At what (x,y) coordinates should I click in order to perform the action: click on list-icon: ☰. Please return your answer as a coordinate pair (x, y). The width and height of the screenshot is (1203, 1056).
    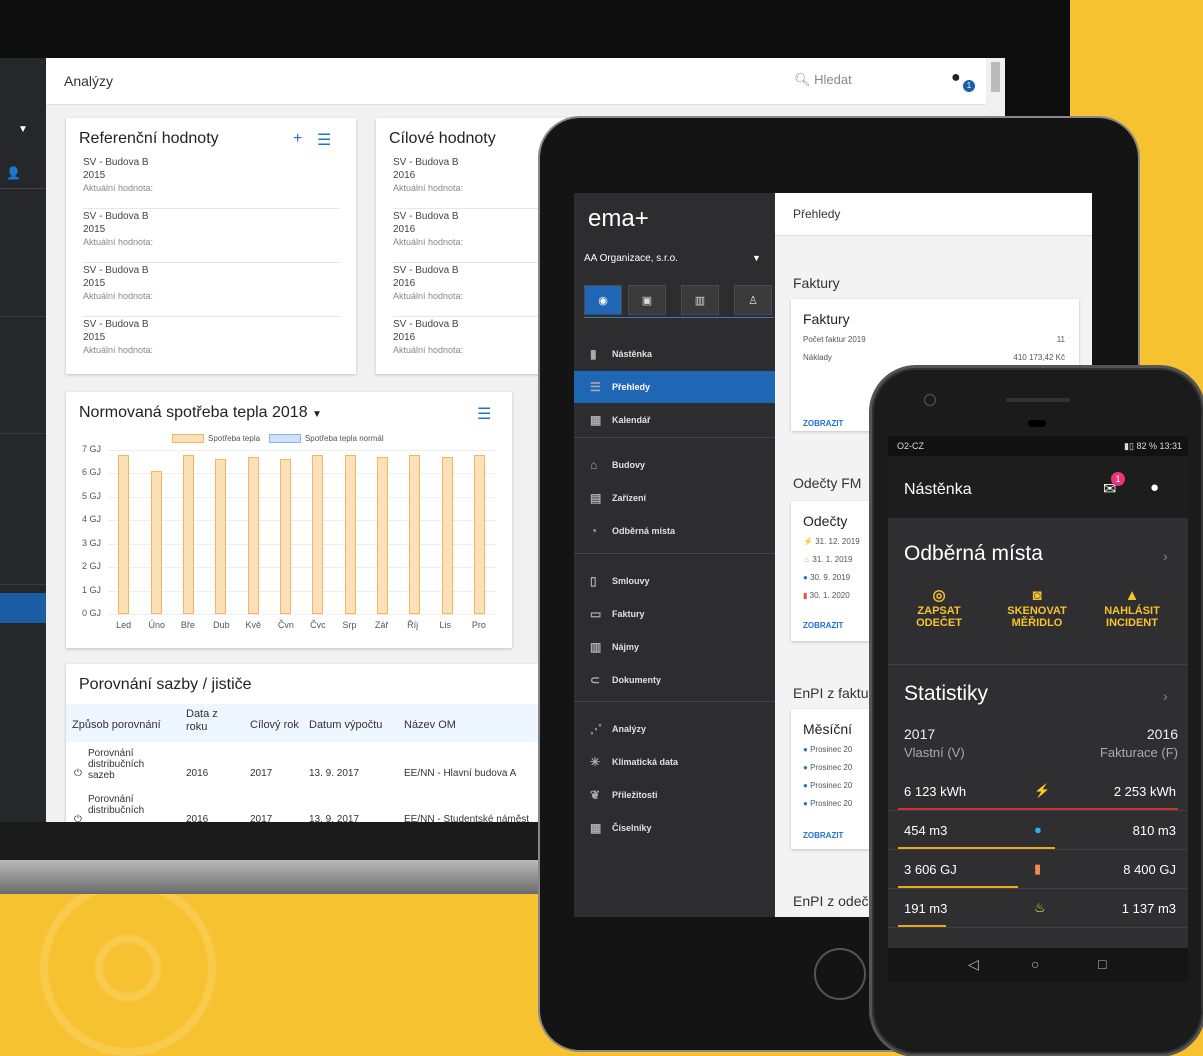
    Looking at the image, I should click on (324, 140).